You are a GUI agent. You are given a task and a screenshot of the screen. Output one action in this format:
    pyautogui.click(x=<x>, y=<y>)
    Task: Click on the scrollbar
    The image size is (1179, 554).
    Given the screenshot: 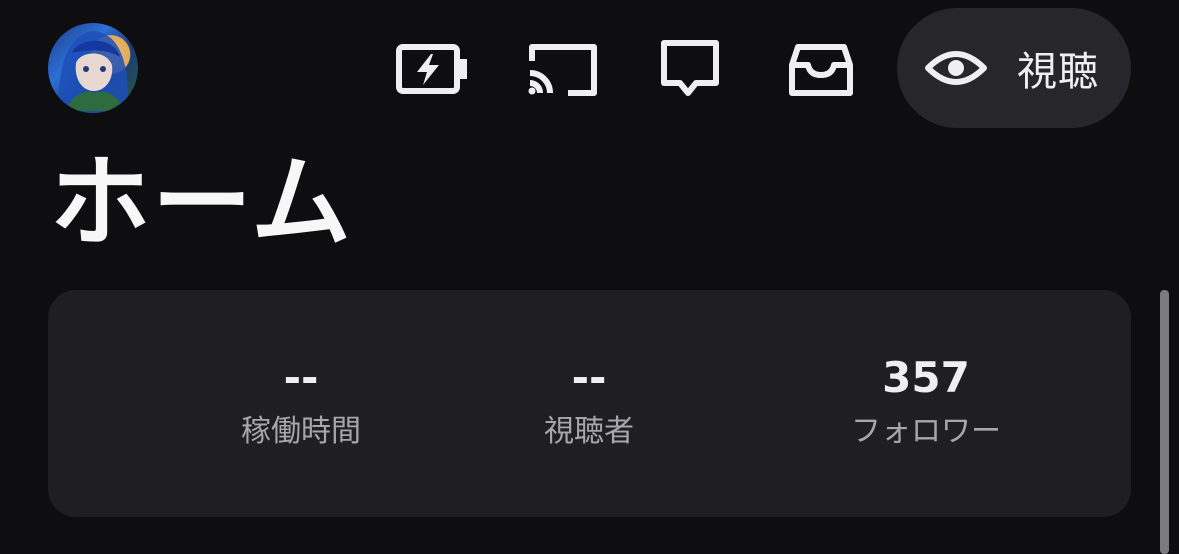 What is the action you would take?
    pyautogui.click(x=1164, y=422)
    